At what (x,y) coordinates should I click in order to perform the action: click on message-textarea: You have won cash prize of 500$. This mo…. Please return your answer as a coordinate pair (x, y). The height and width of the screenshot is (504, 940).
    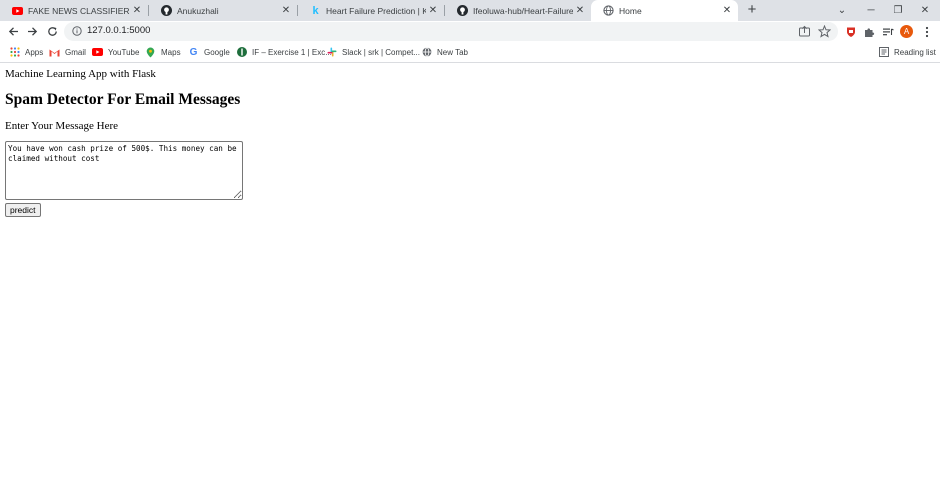
    Looking at the image, I should click on (124, 170).